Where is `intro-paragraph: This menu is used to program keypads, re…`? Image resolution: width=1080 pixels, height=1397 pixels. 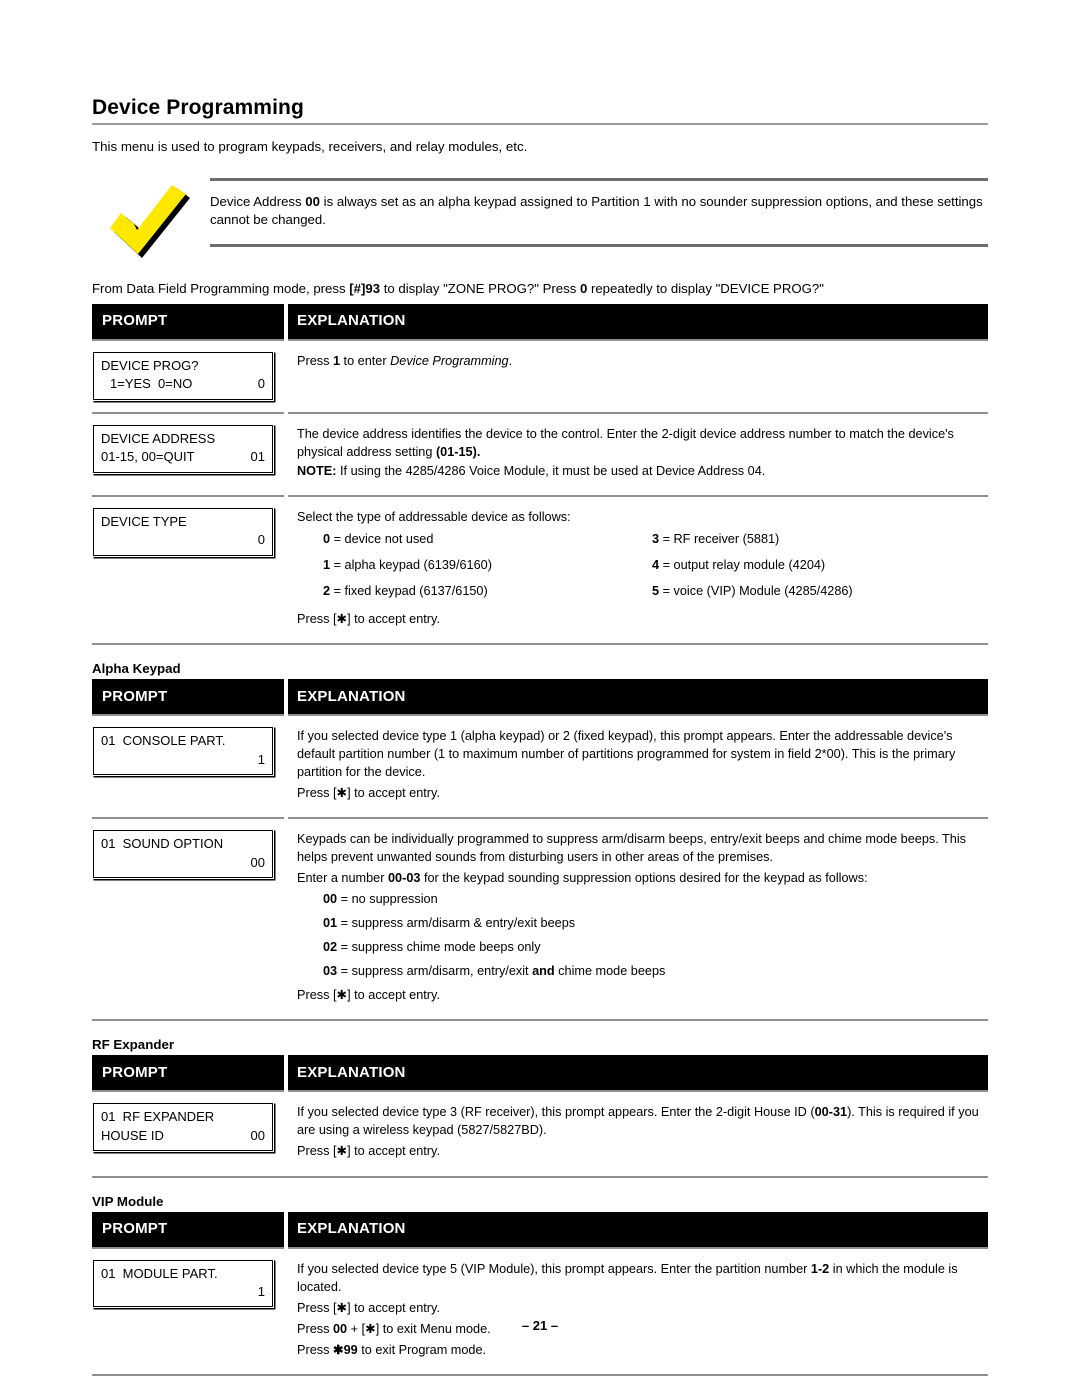 intro-paragraph: This menu is used to program keypads, re… is located at coordinates (310, 147).